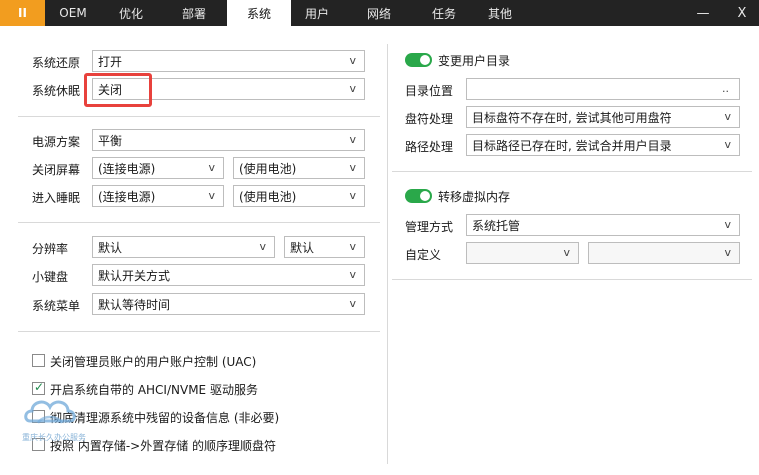 The image size is (759, 475). I want to click on sleep-ac-dropdown: (连接电源) v, so click(158, 196).